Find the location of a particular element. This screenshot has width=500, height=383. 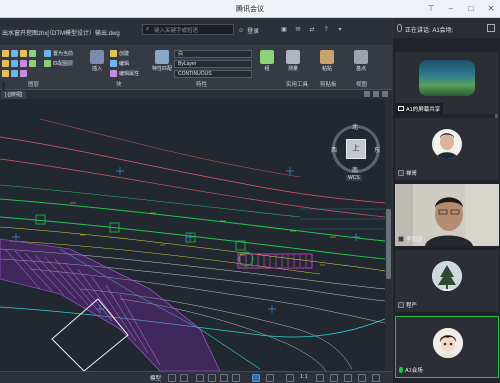

canvas-scrollbar is located at coordinates (388, 235).